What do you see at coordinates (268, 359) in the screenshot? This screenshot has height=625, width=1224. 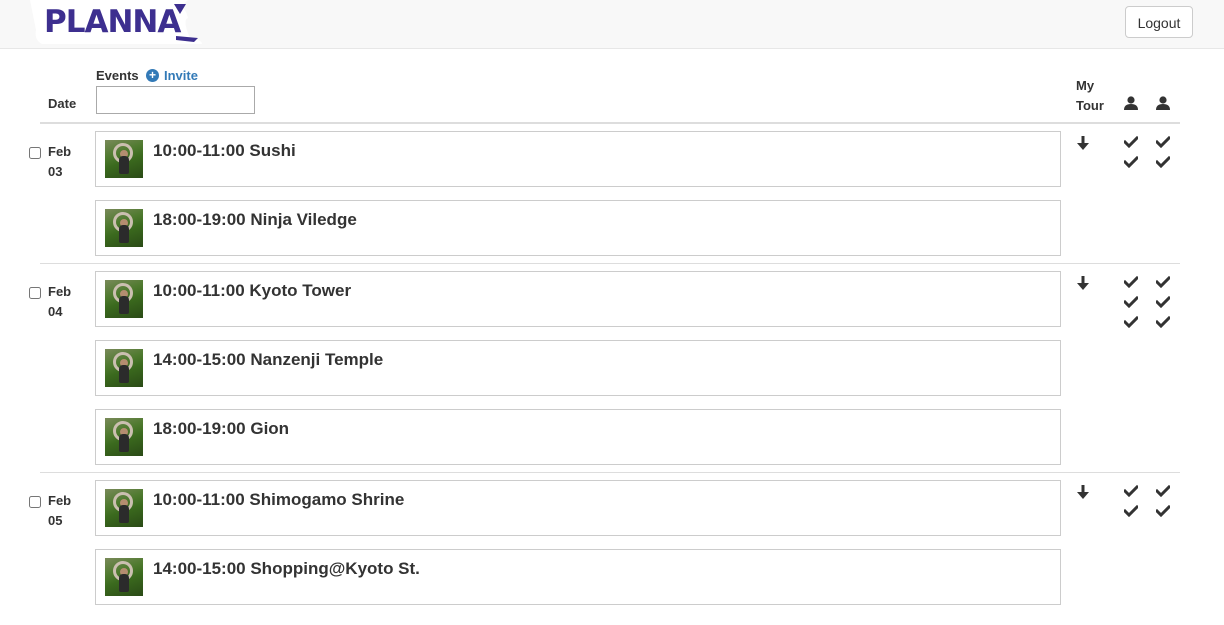 I see `event-title: 14:00-15:00 Nanzenji Temple` at bounding box center [268, 359].